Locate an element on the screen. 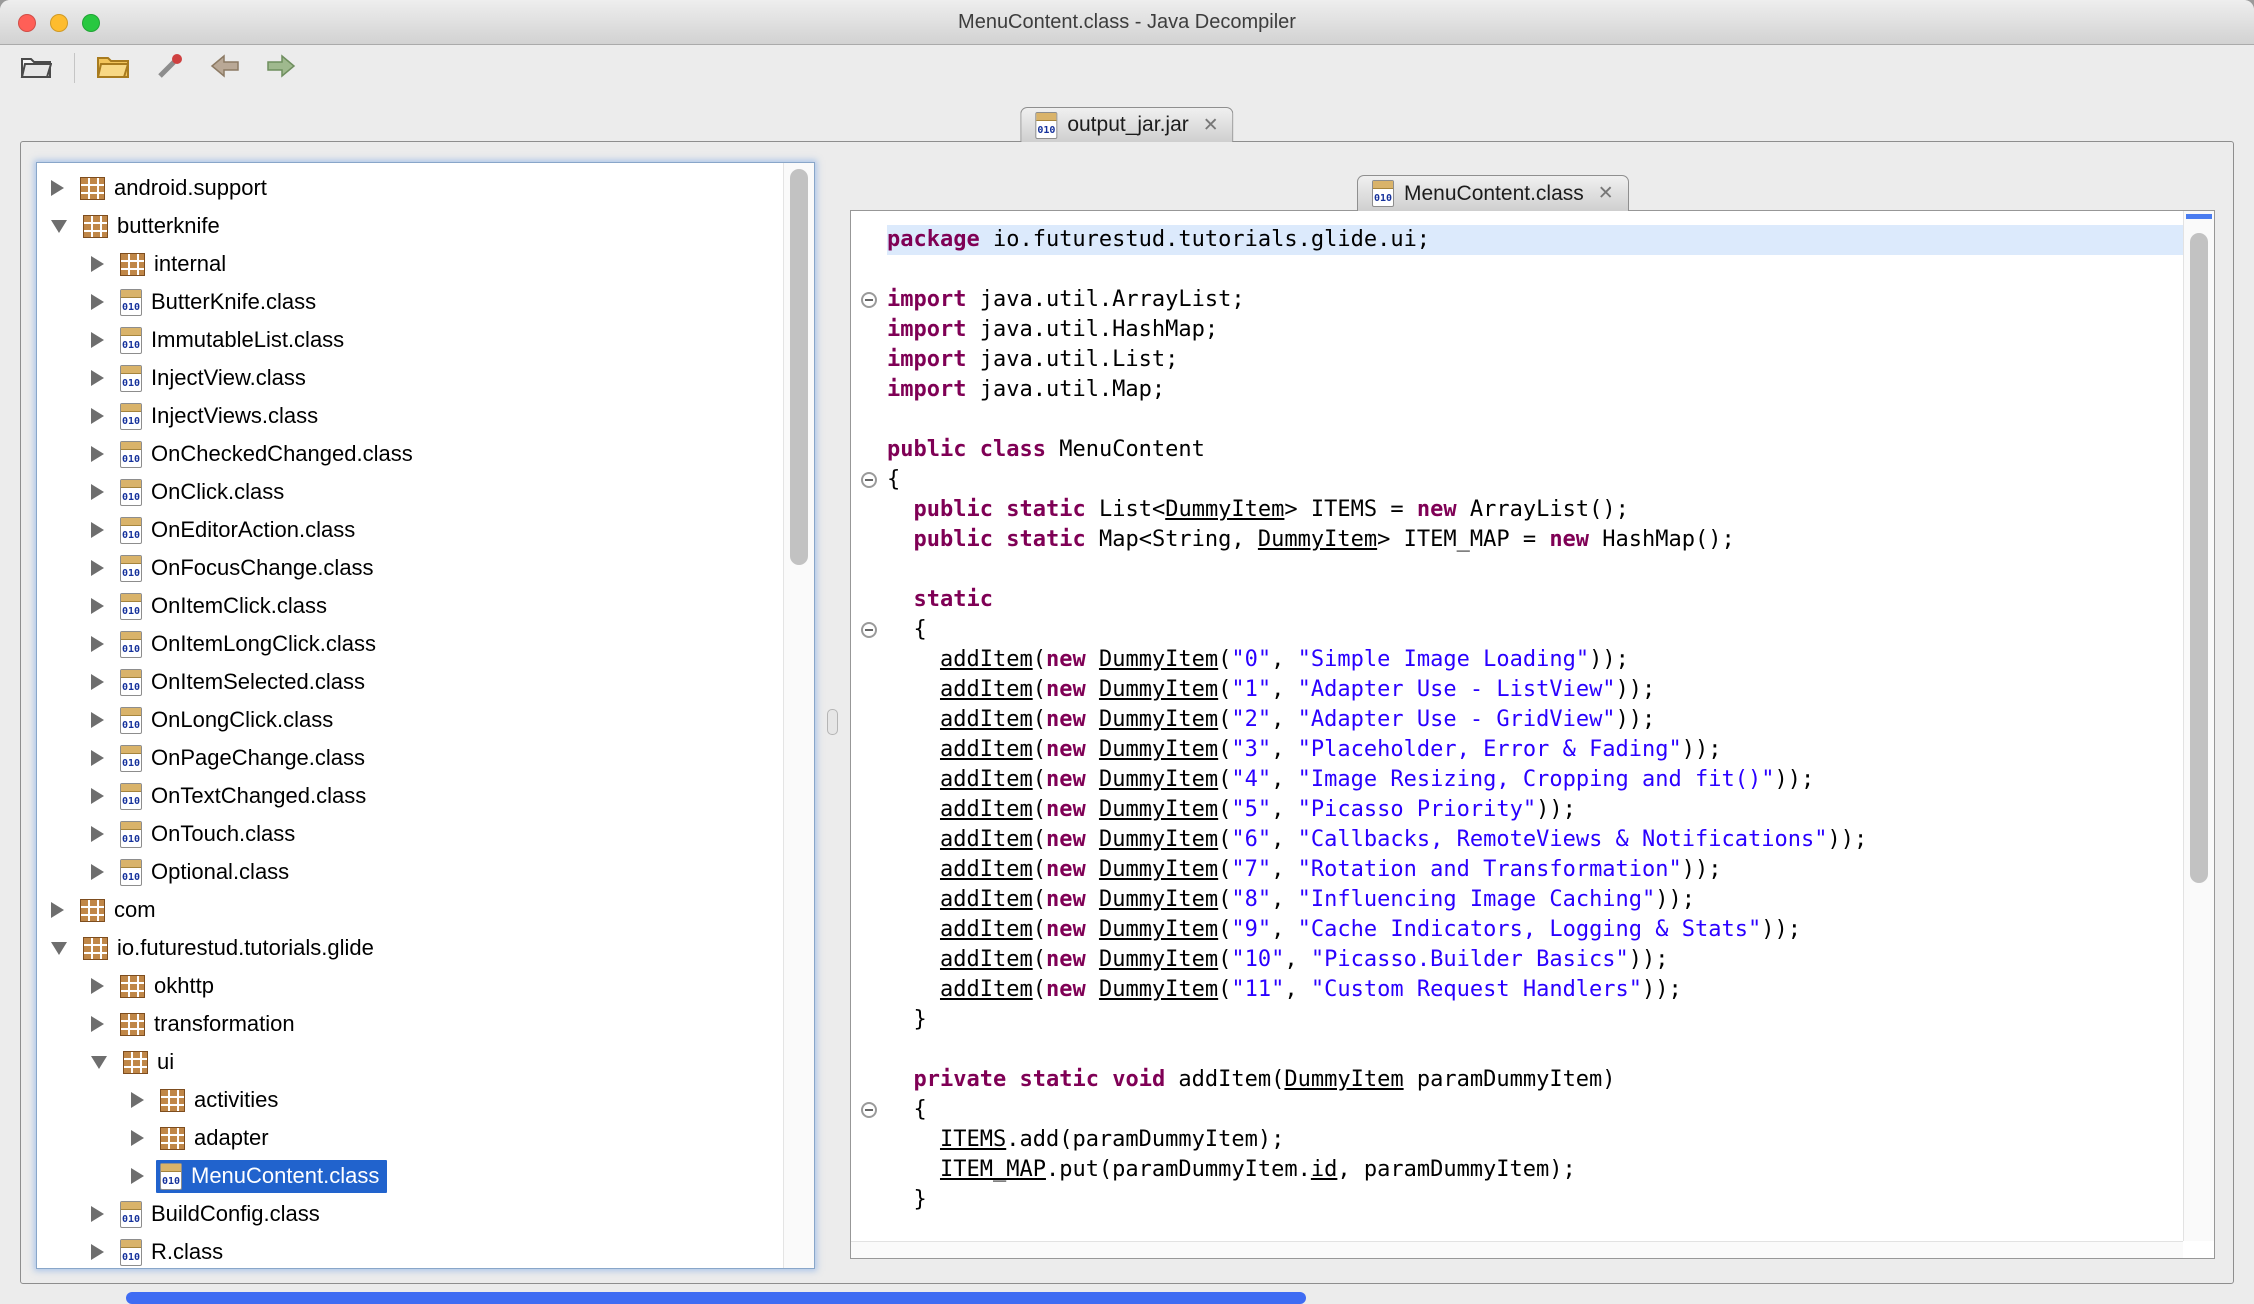 The height and width of the screenshot is (1304, 2254). tree-item-onfocuschange-class: 010 OnFocusChange.class is located at coordinates (410, 568).